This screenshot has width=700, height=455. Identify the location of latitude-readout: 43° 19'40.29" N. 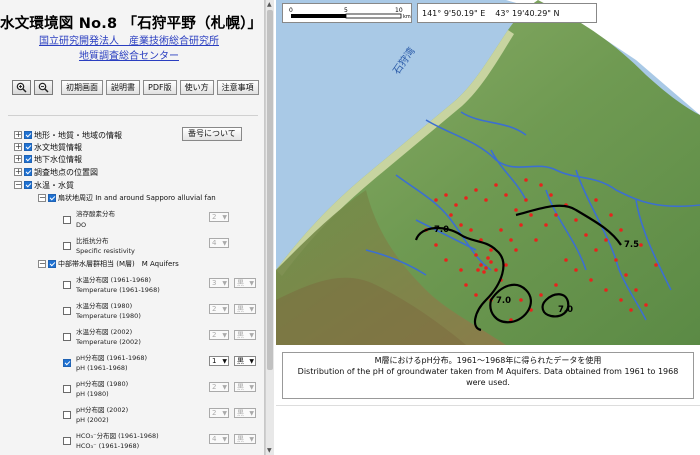
(527, 13).